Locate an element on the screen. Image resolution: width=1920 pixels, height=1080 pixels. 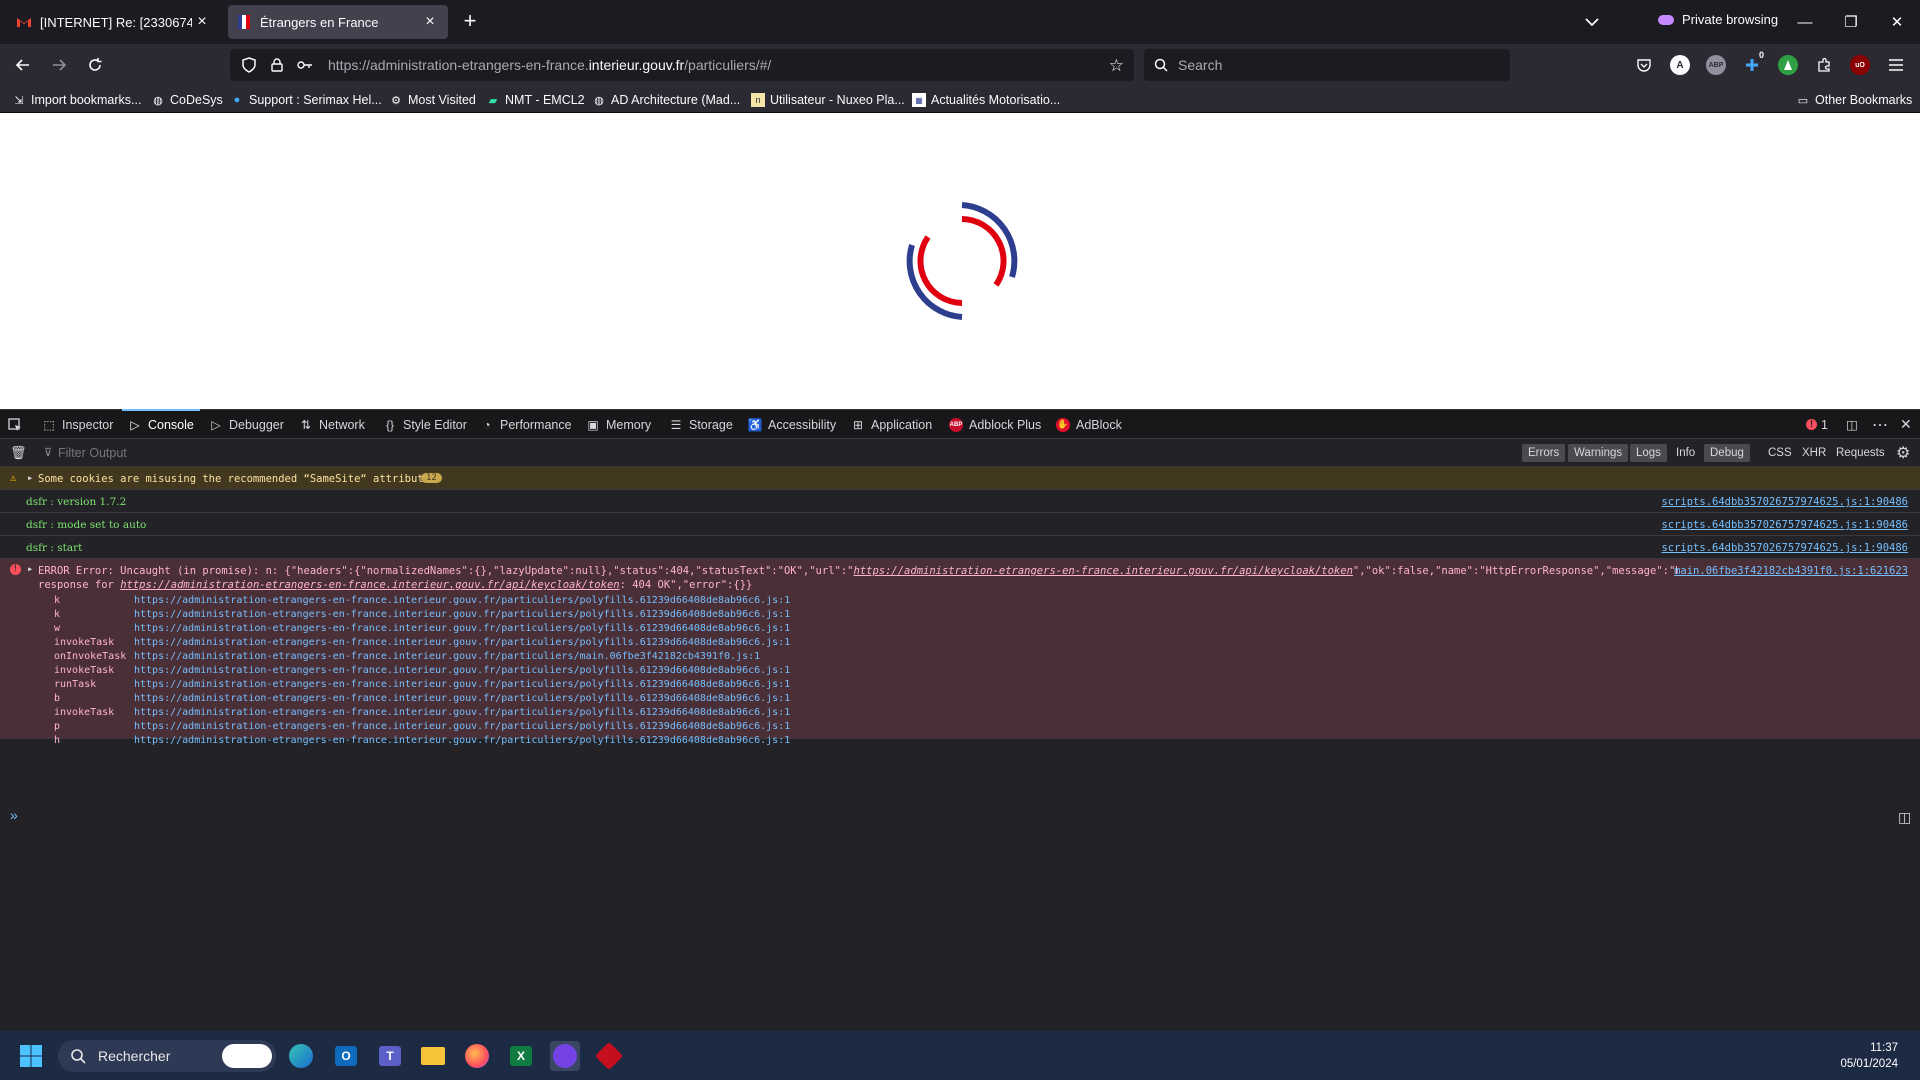
teams-icon: T is located at coordinates (390, 1056).